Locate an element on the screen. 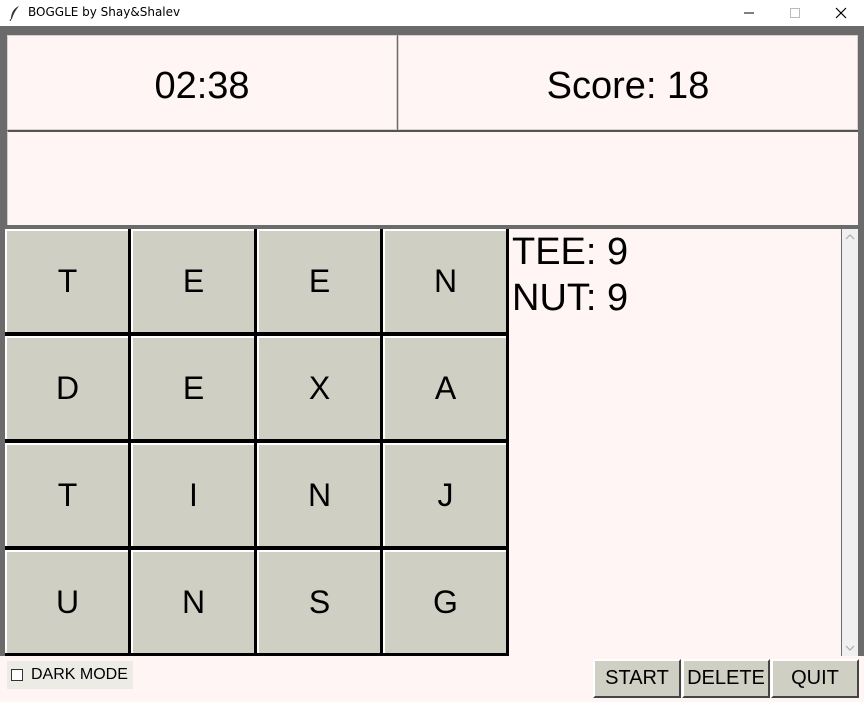  delete-button: DELETE is located at coordinates (726, 678).